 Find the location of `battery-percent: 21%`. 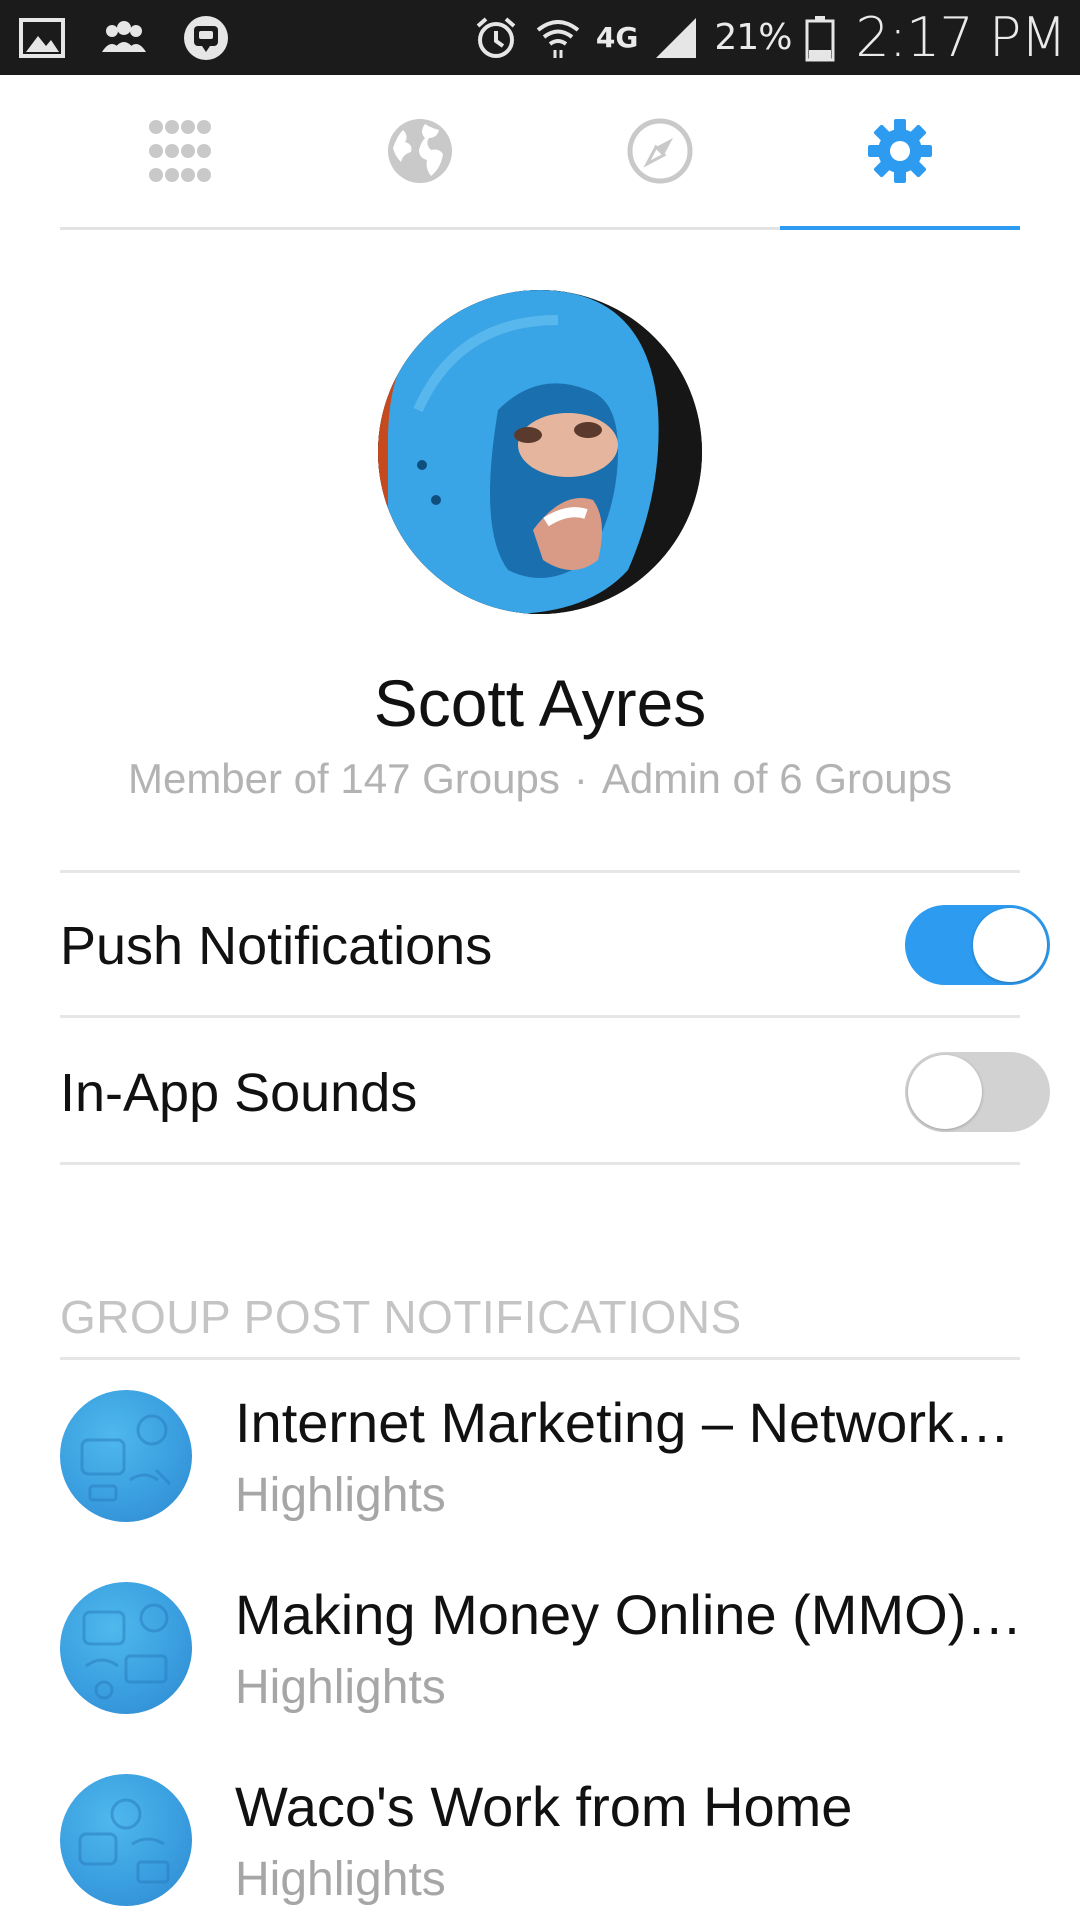

battery-percent: 21% is located at coordinates (753, 37).